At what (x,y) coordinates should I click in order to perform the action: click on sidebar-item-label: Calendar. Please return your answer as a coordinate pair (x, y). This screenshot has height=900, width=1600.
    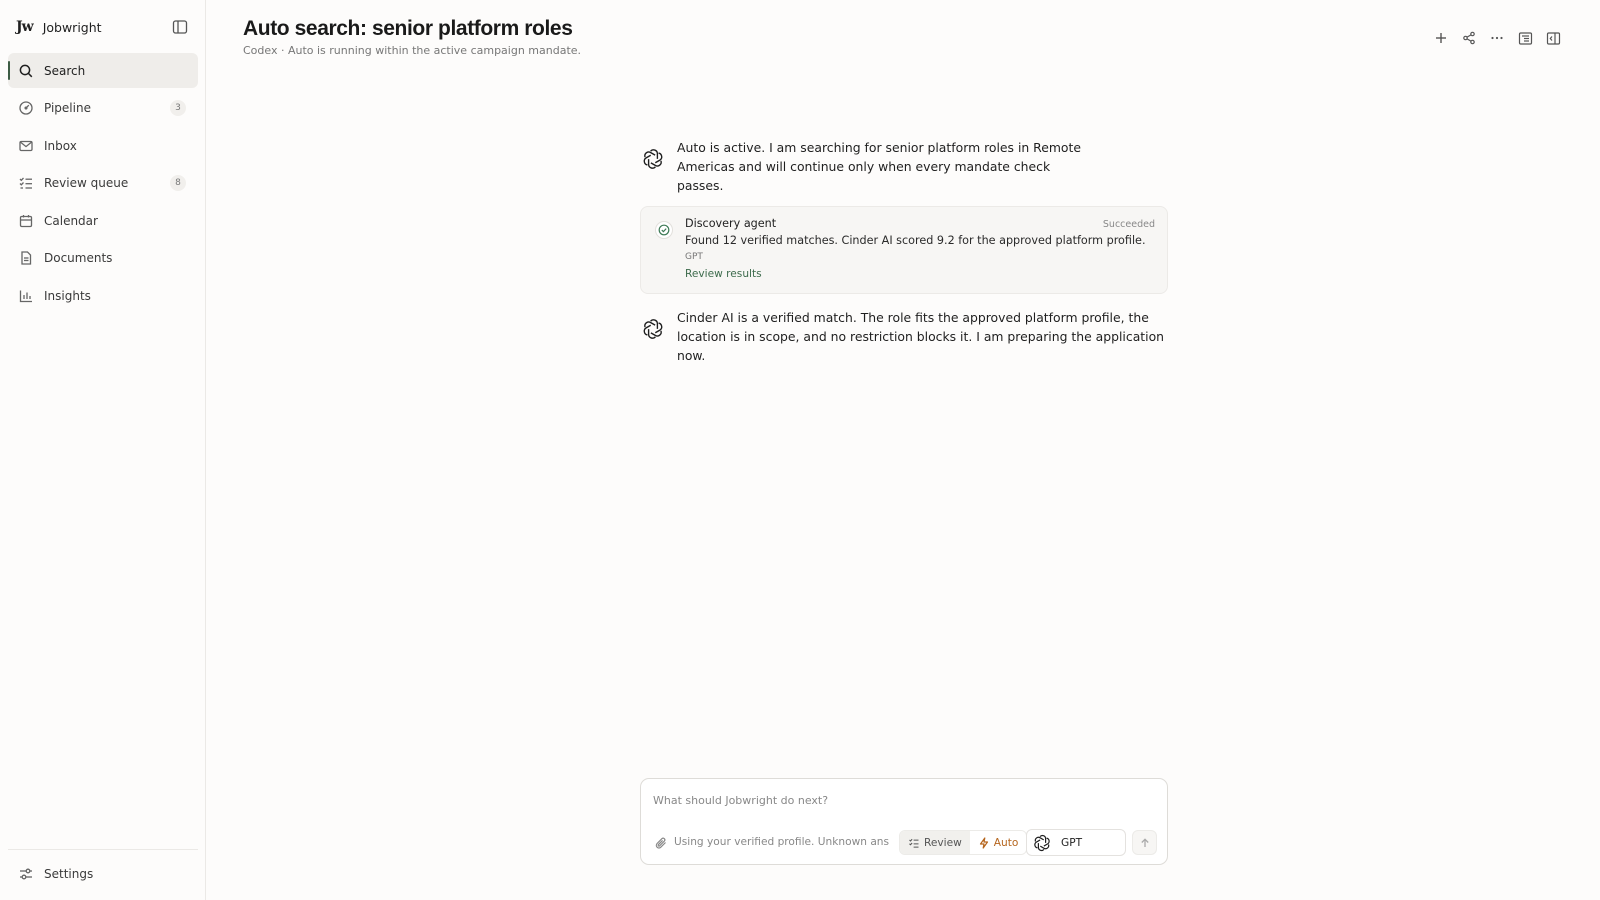
    Looking at the image, I should click on (71, 220).